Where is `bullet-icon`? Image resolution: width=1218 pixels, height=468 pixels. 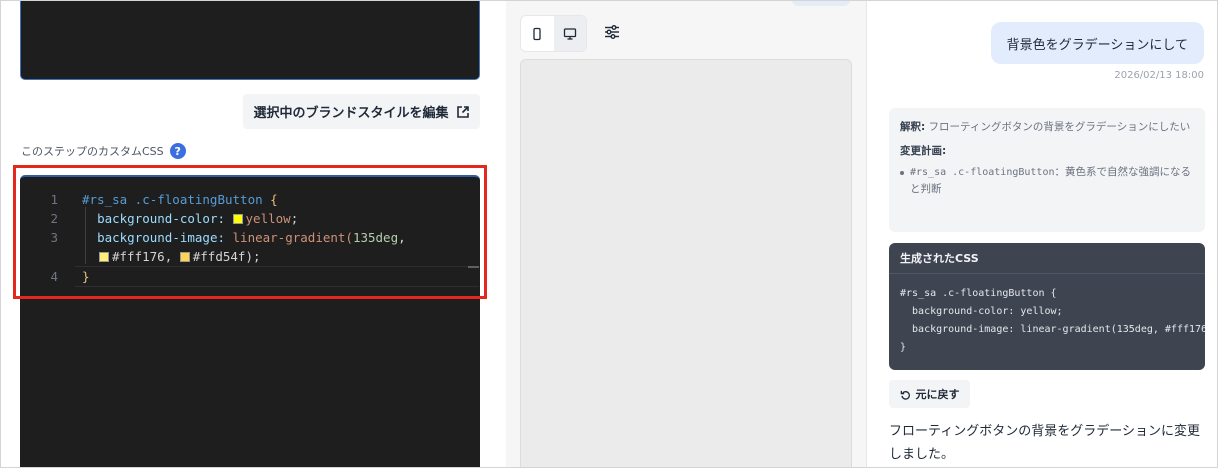
bullet-icon is located at coordinates (902, 173).